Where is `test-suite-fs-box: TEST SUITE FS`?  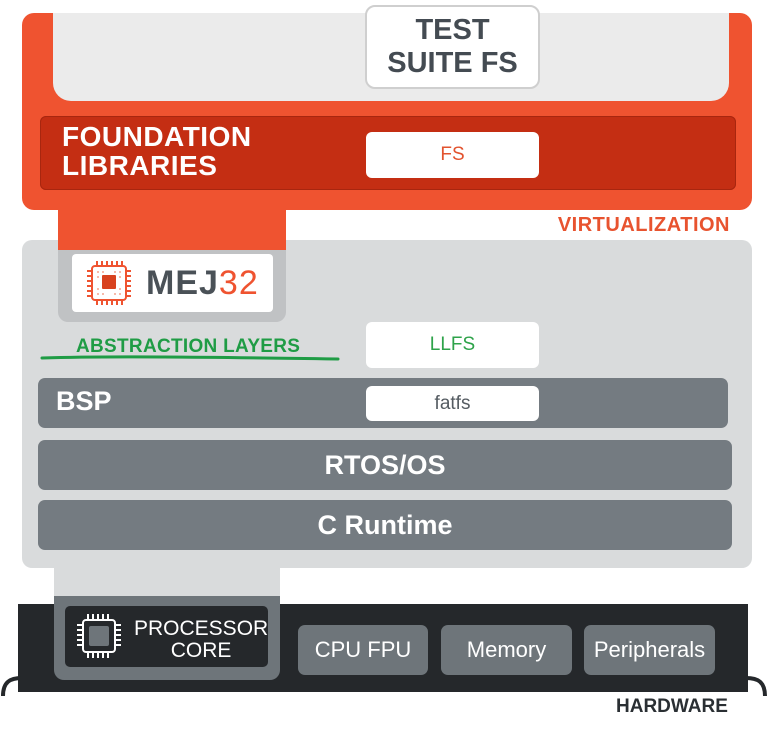
test-suite-fs-box: TEST SUITE FS is located at coordinates (452, 47).